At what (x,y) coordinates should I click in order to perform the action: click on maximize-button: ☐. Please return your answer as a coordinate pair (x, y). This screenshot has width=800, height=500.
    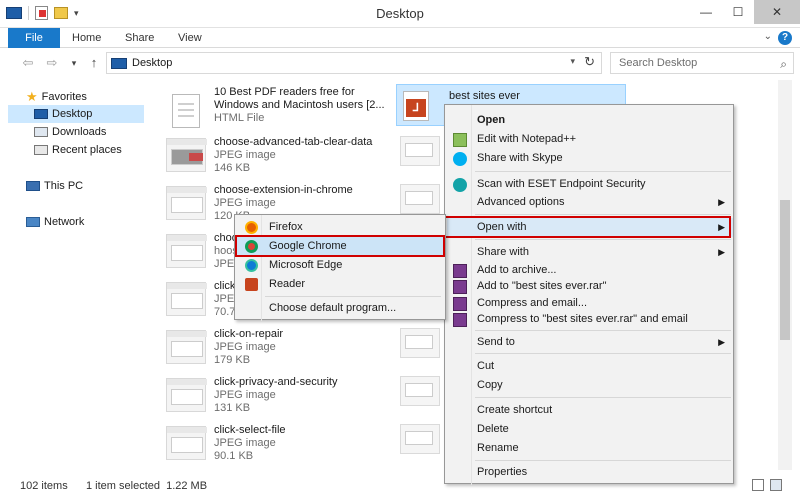
    Looking at the image, I should click on (738, 12).